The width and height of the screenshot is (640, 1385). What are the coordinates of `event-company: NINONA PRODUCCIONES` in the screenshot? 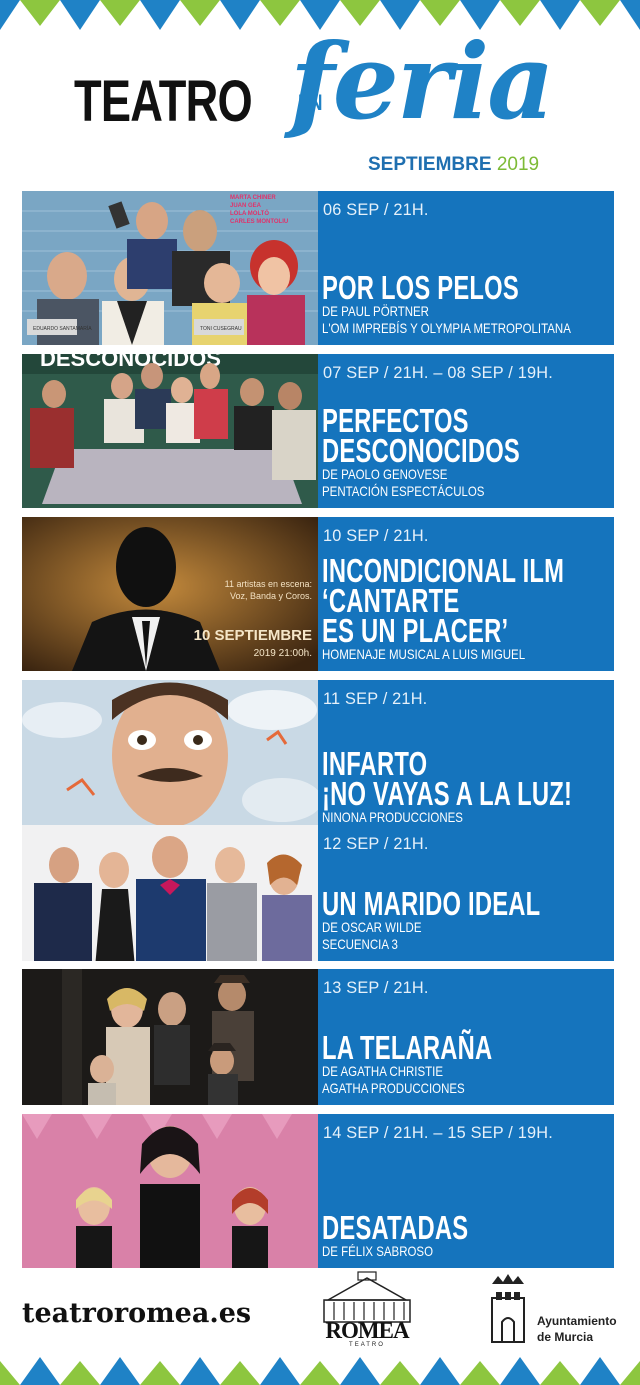 It's located at (392, 817).